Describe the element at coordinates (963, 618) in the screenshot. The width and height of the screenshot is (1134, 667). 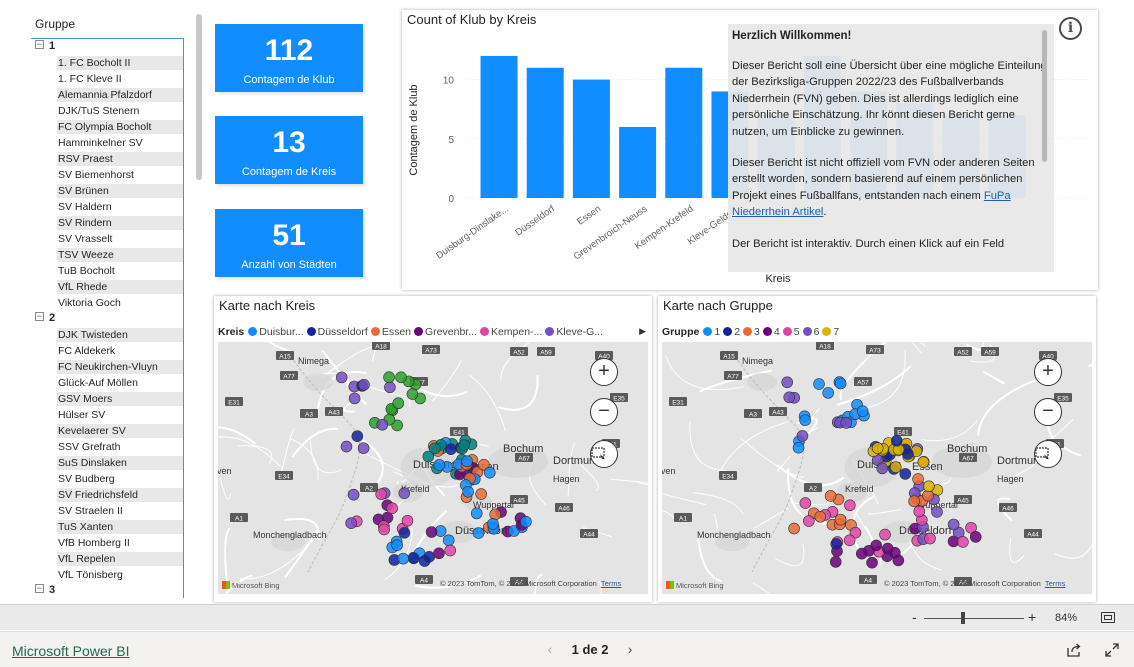
I see `zoom-slider-thumb` at that location.